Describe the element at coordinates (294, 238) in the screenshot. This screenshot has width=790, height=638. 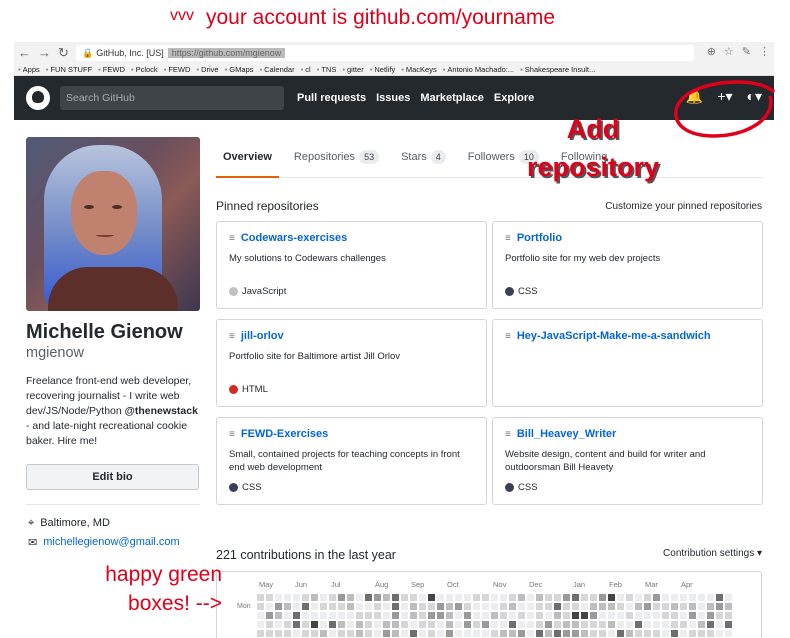
I see `repo-name-link: Codewars-exercises` at that location.